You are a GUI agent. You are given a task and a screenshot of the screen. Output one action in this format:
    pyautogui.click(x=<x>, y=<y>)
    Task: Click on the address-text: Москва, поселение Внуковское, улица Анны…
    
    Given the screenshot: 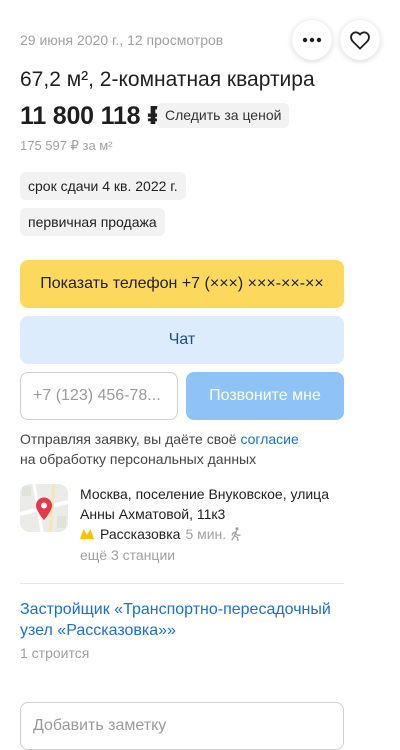 What is the action you would take?
    pyautogui.click(x=204, y=504)
    